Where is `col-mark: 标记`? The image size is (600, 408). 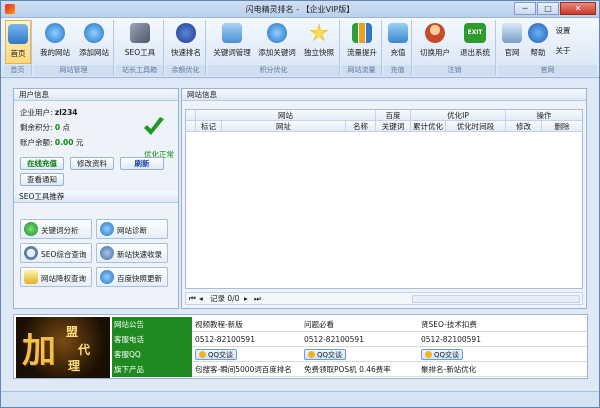
col-mark: 标记 is located at coordinates (209, 126).